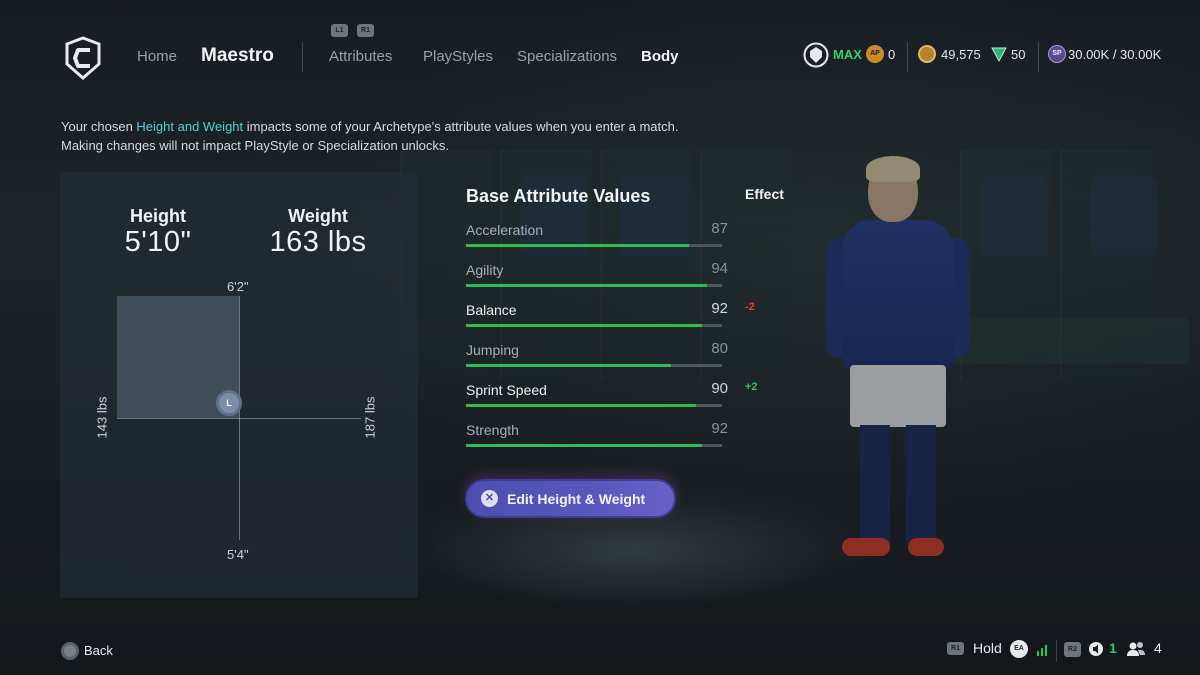 Image resolution: width=1200 pixels, height=675 pixels. Describe the element at coordinates (506, 390) in the screenshot. I see `attribute-name: Sprint Speed` at that location.